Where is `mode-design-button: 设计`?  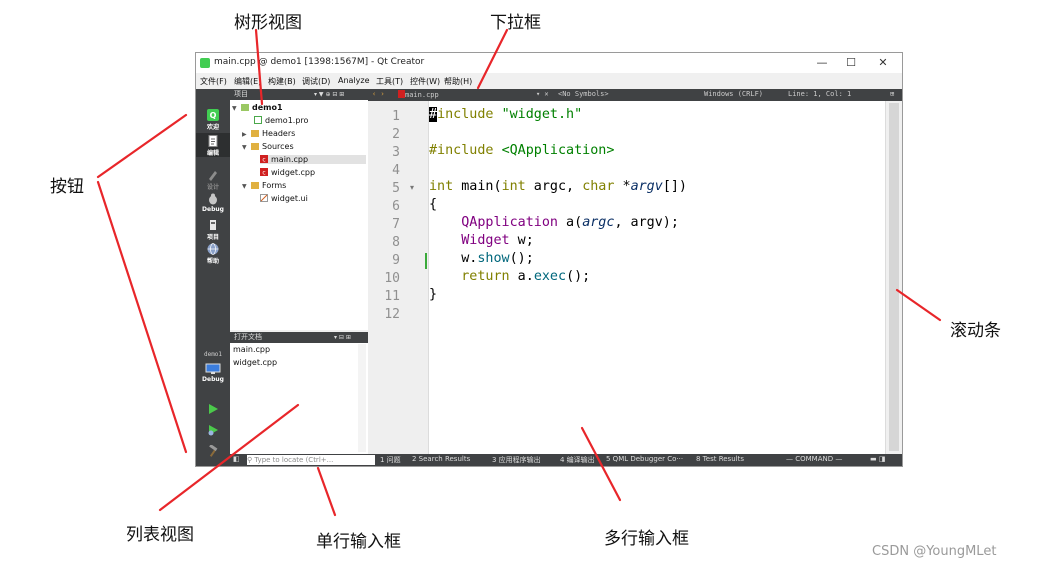 mode-design-button: 设计 is located at coordinates (213, 180).